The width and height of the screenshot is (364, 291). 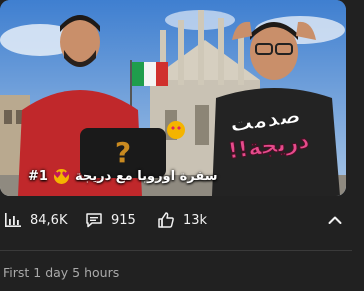 What do you see at coordinates (176, 250) in the screenshot?
I see `divider` at bounding box center [176, 250].